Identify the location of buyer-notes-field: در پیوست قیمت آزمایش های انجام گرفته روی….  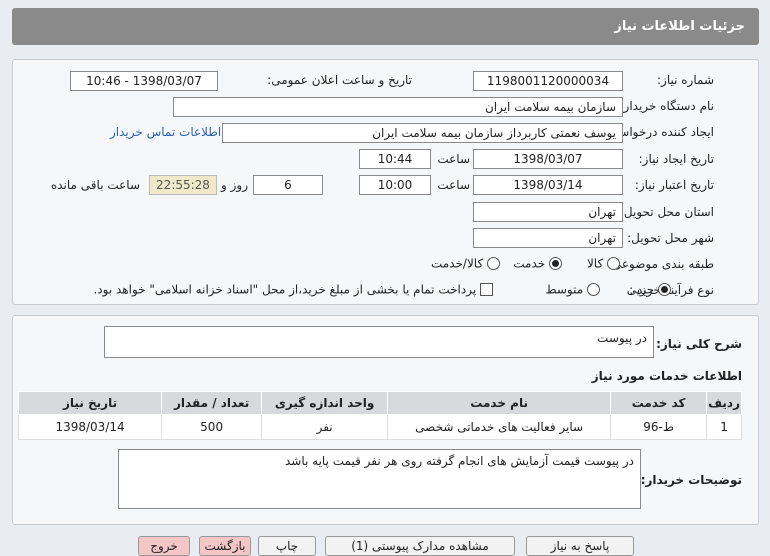
(379, 479).